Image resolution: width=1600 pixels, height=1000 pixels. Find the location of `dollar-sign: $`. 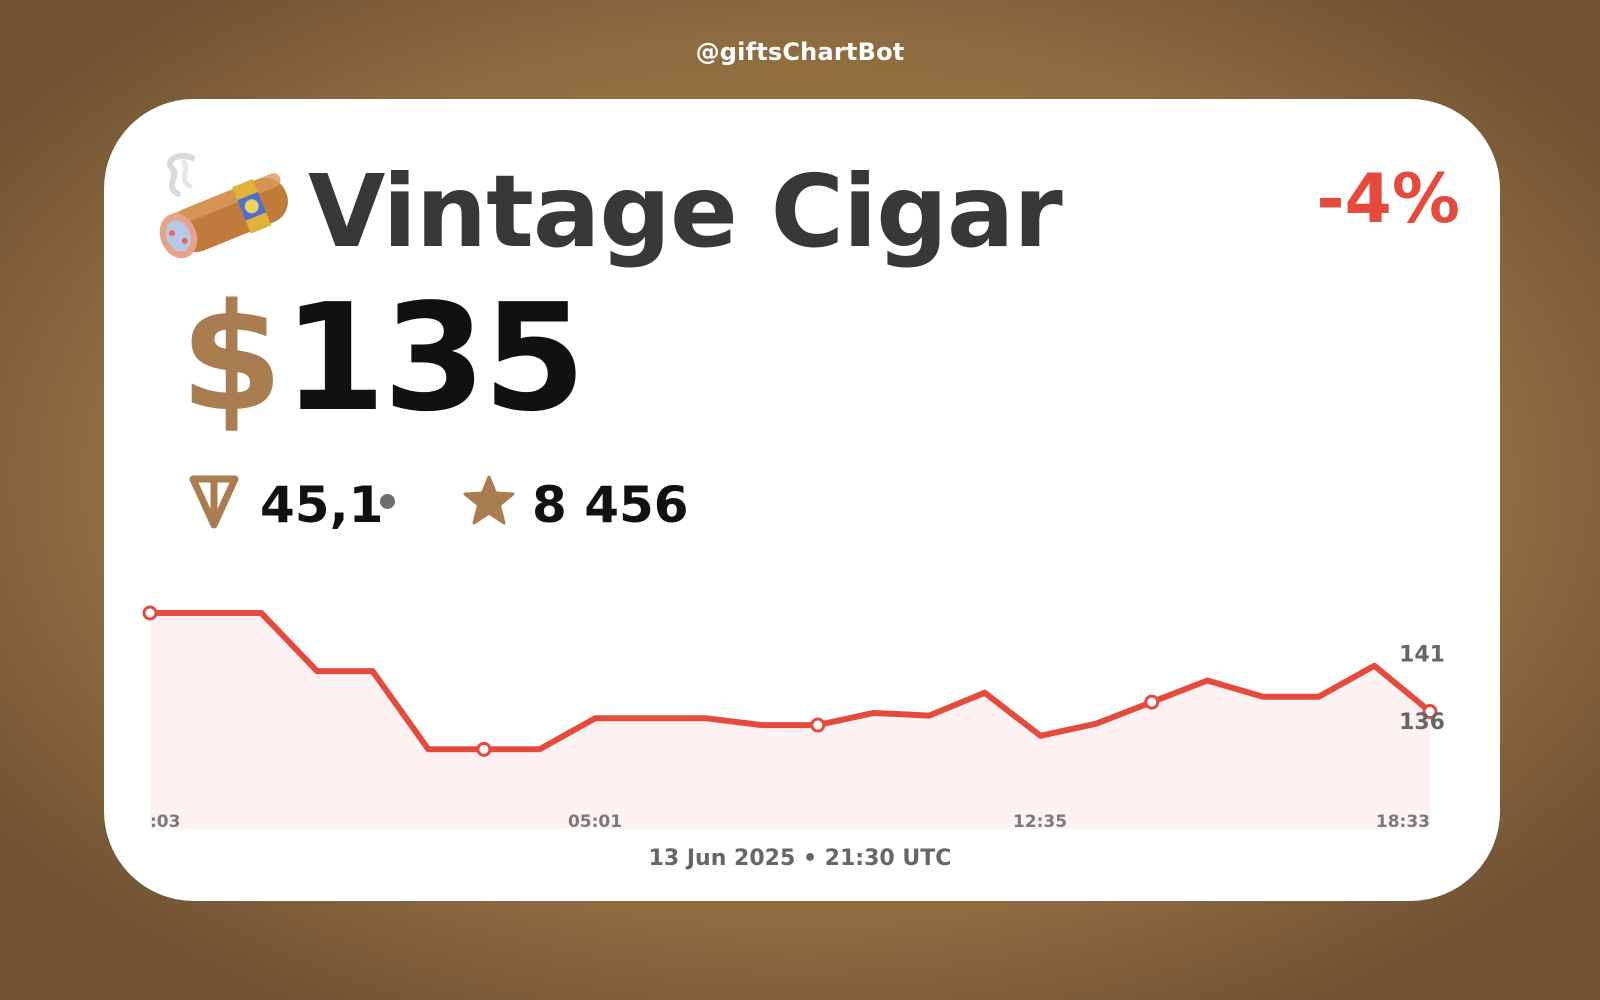

dollar-sign: $ is located at coordinates (231, 358).